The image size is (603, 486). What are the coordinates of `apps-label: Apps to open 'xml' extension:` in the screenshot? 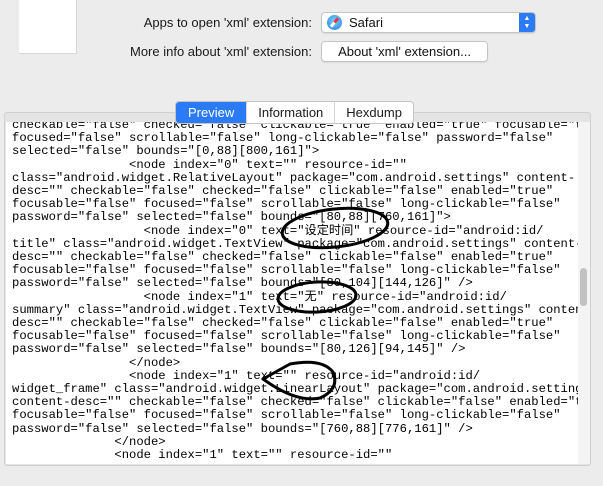 It's located at (227, 22).